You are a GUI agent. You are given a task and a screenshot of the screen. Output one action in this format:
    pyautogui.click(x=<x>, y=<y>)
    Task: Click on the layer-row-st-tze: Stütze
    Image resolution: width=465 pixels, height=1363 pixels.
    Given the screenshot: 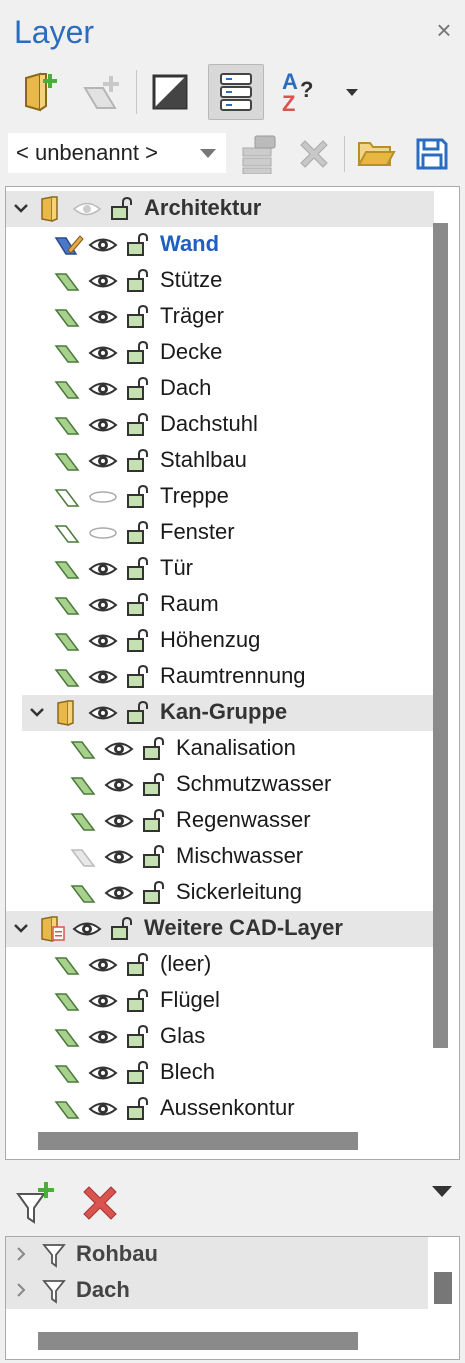 What is the action you would take?
    pyautogui.click(x=220, y=281)
    